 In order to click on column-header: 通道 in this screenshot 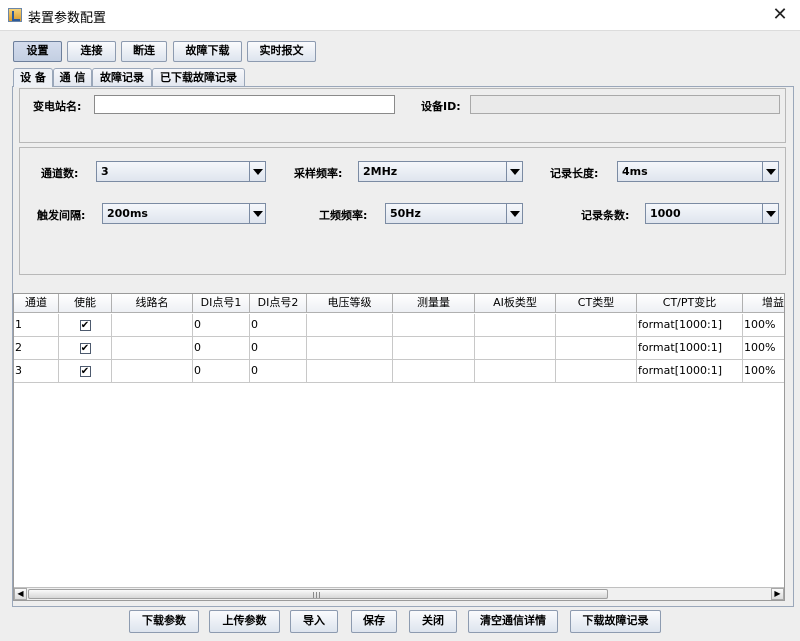, I will do `click(36, 303)`.